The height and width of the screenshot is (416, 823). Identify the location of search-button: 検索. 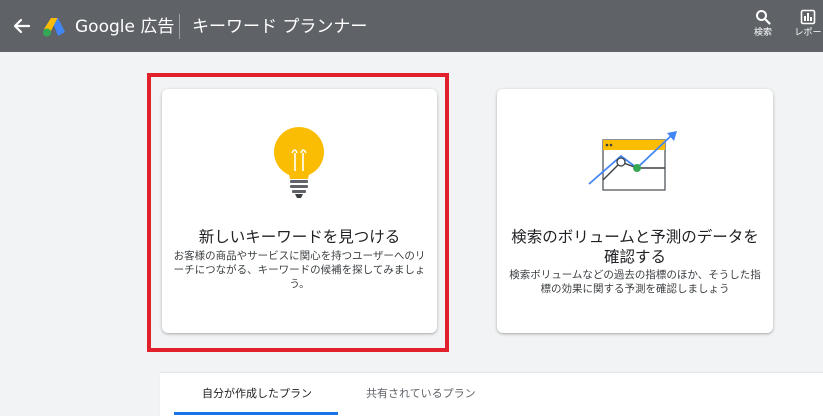
(763, 26).